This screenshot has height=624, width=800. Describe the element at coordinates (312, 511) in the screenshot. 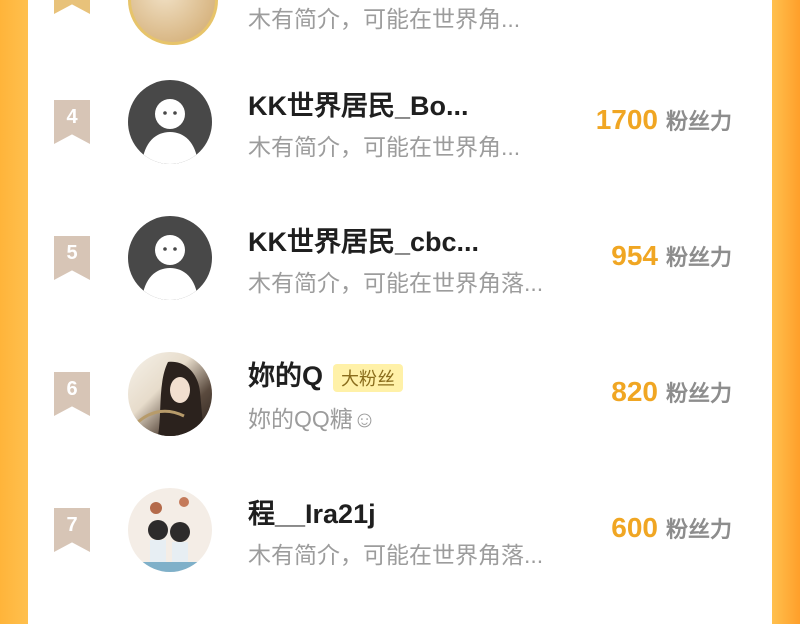

I see `user-name: 程__Ira21j` at that location.